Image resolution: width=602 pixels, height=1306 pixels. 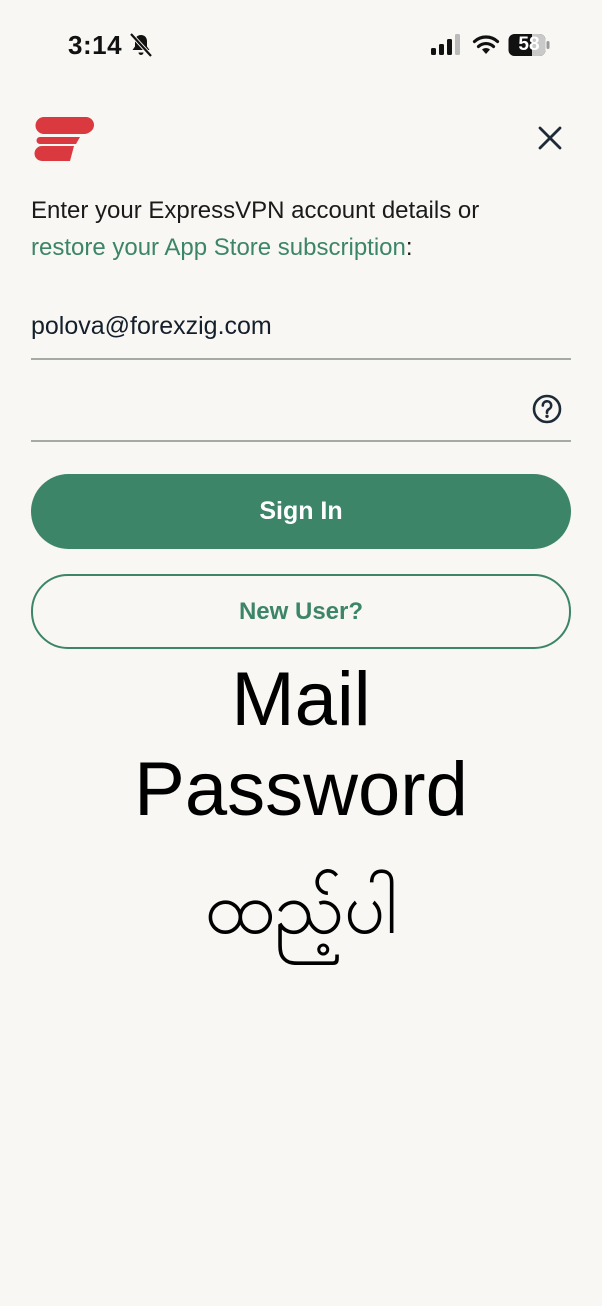 I want to click on sign-in-button: Sign In, so click(x=301, y=511).